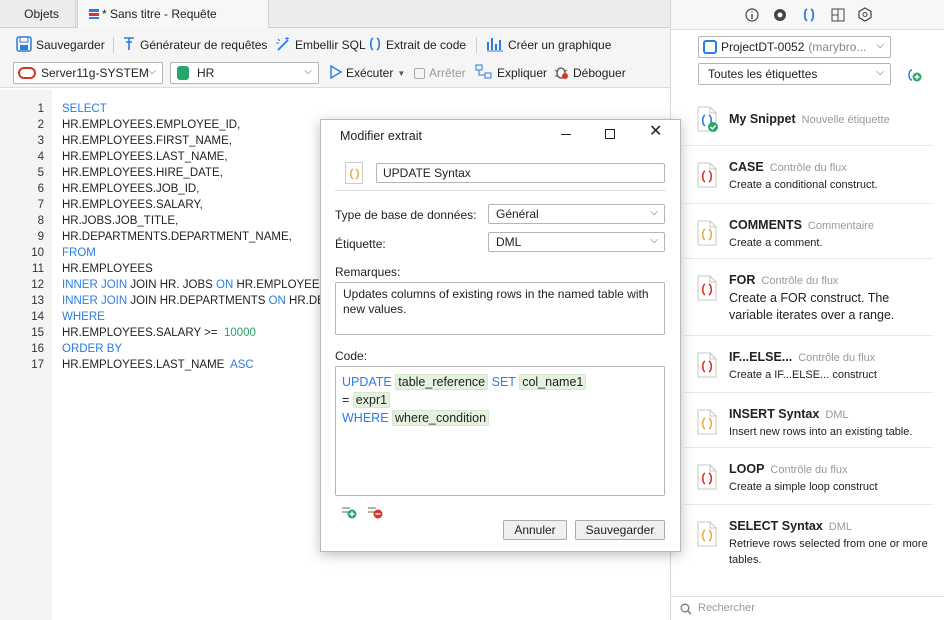 This screenshot has height=620, width=944. I want to click on code-token: where_condition, so click(441, 418).